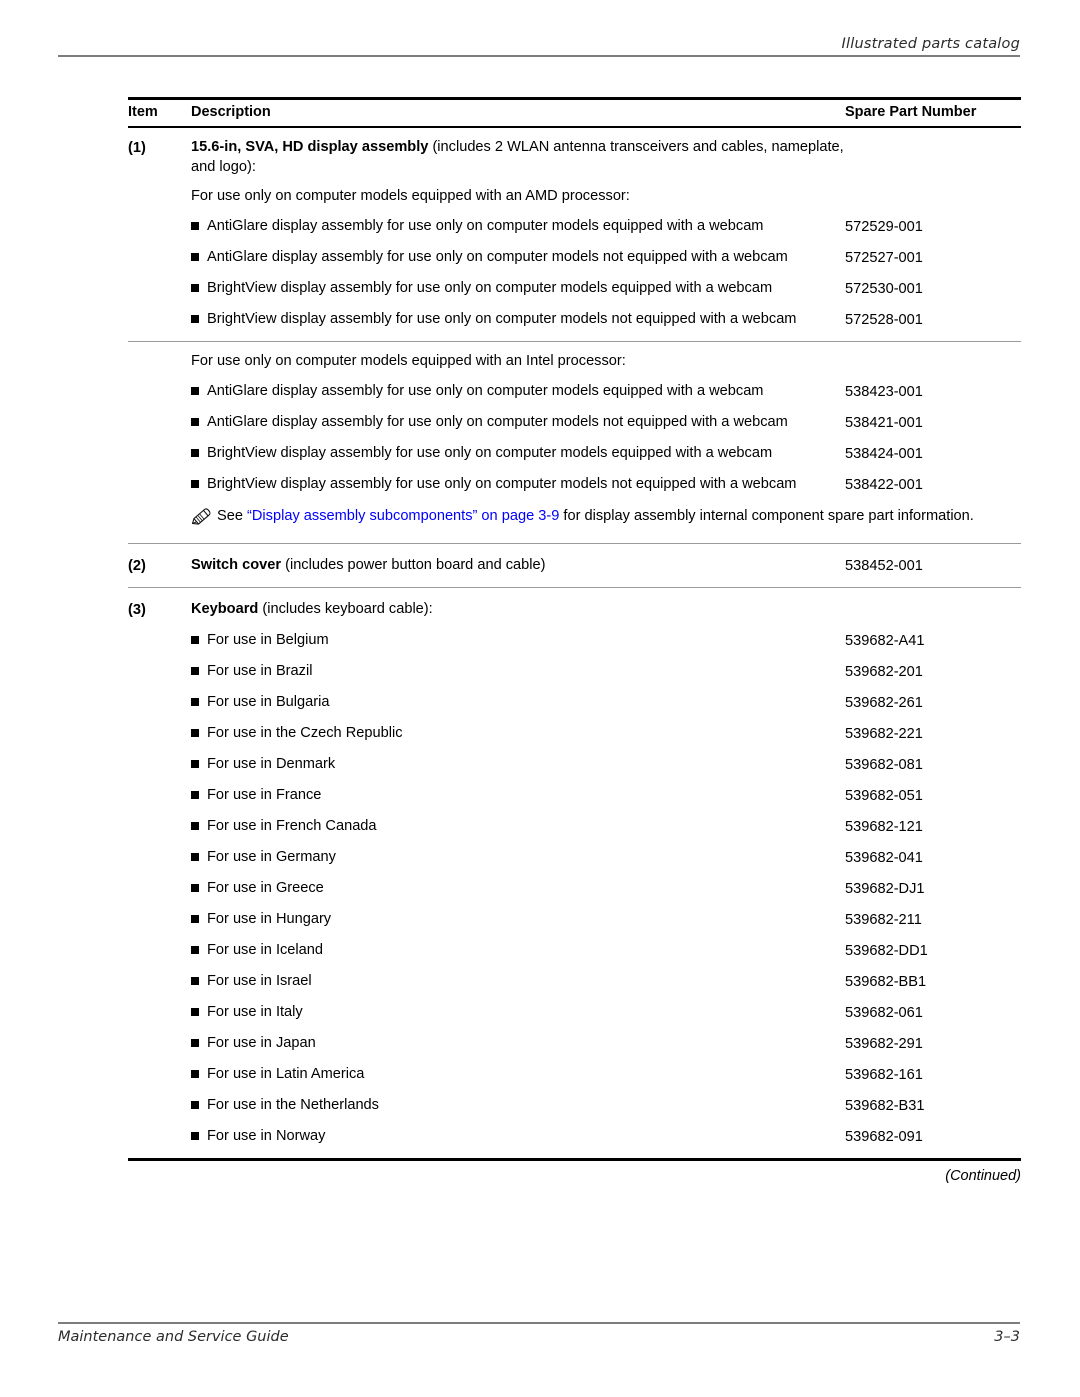  Describe the element at coordinates (1007, 1337) in the screenshot. I see `footer-page-number: 3–3` at that location.